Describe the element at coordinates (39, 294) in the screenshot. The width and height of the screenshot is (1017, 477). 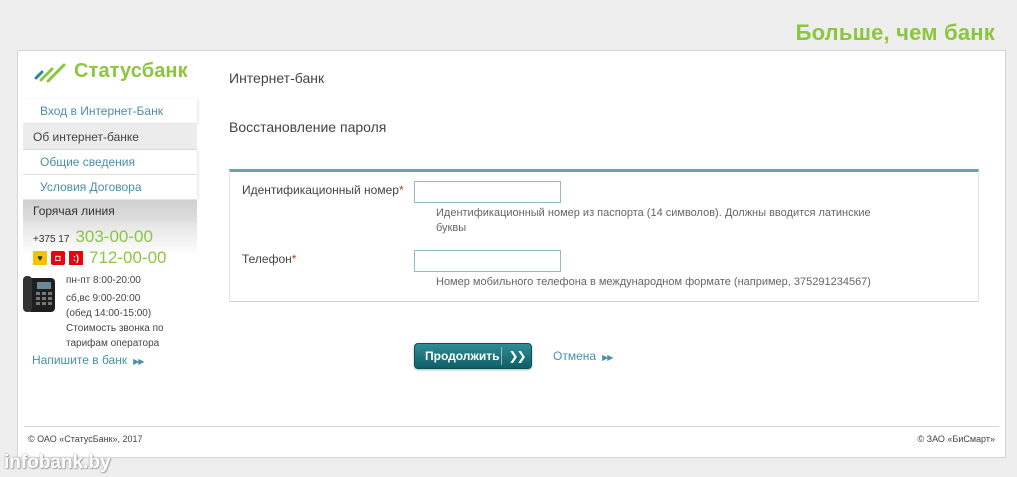
I see `desk-phone-icon` at that location.